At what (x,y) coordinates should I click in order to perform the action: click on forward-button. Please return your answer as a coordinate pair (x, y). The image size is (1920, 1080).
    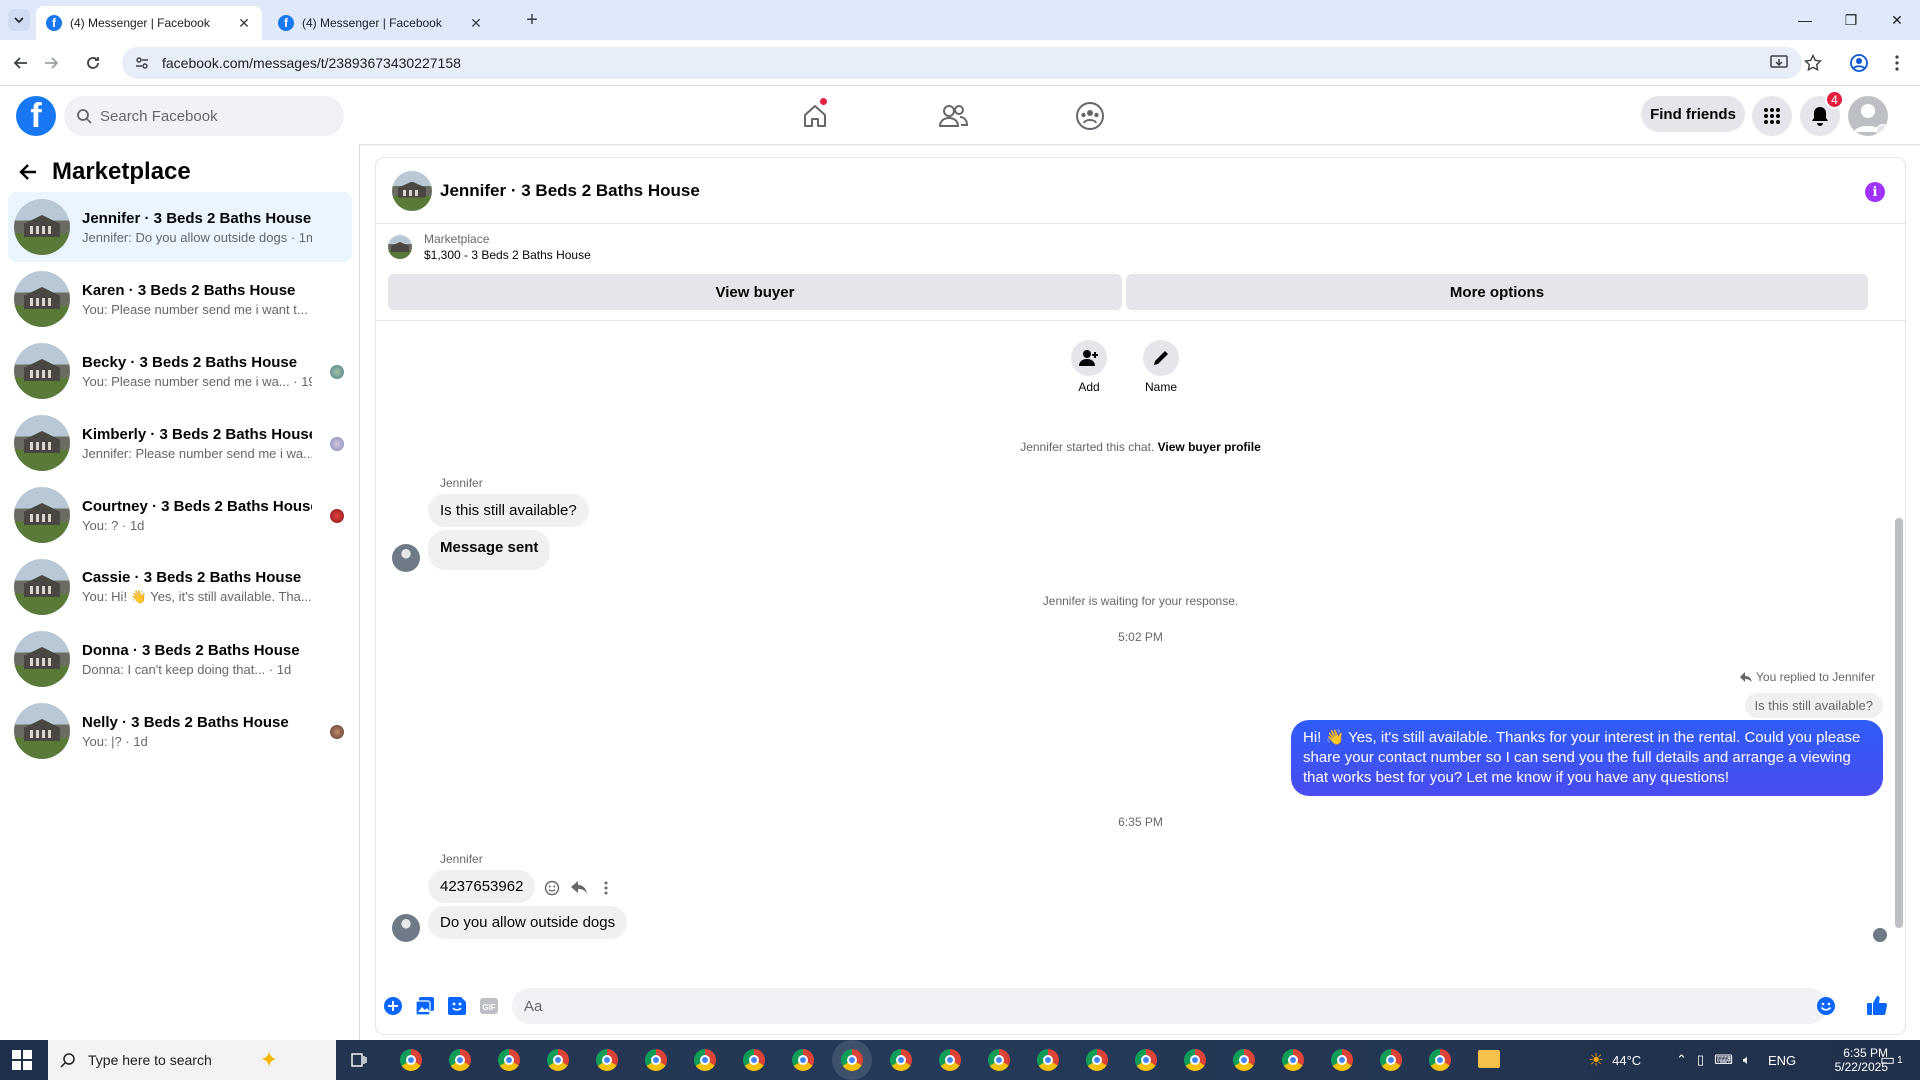
    Looking at the image, I should click on (51, 63).